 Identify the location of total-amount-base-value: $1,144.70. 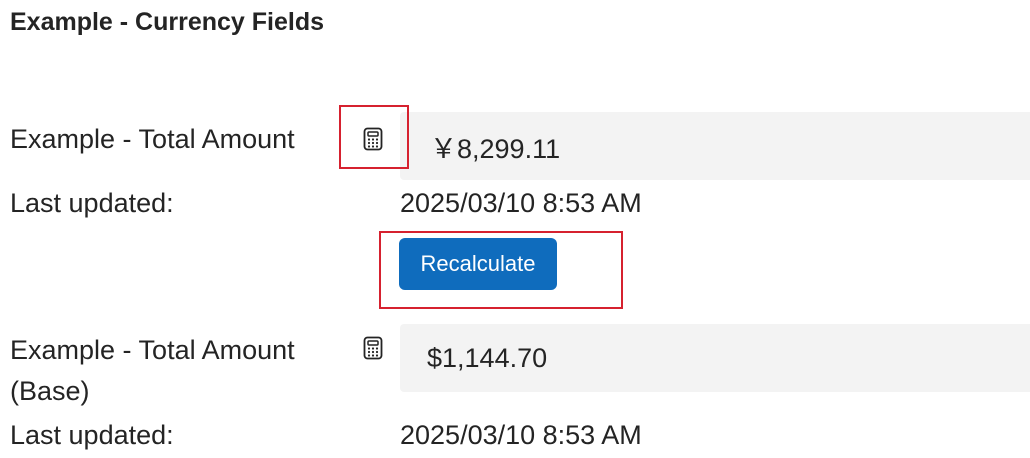
(487, 357).